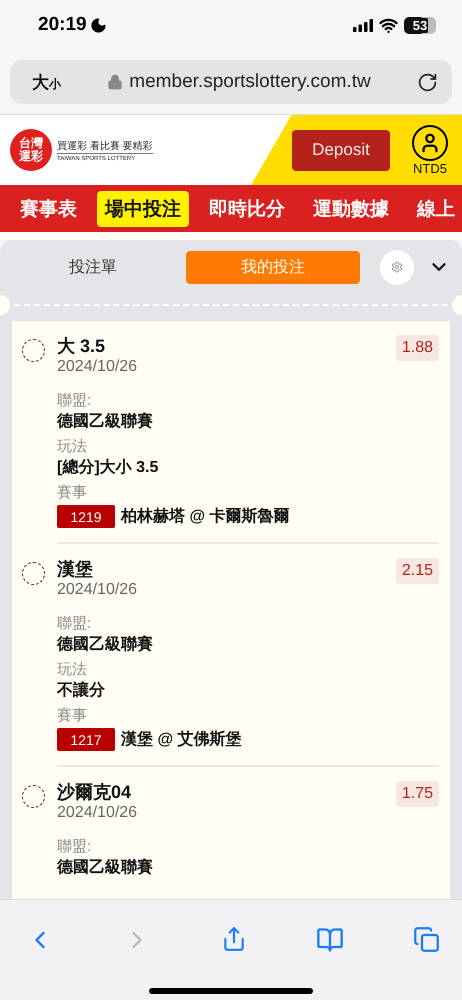 The height and width of the screenshot is (1000, 462). Describe the element at coordinates (250, 82) in the screenshot. I see `url-text: member.sportslottery.com.tw` at that location.